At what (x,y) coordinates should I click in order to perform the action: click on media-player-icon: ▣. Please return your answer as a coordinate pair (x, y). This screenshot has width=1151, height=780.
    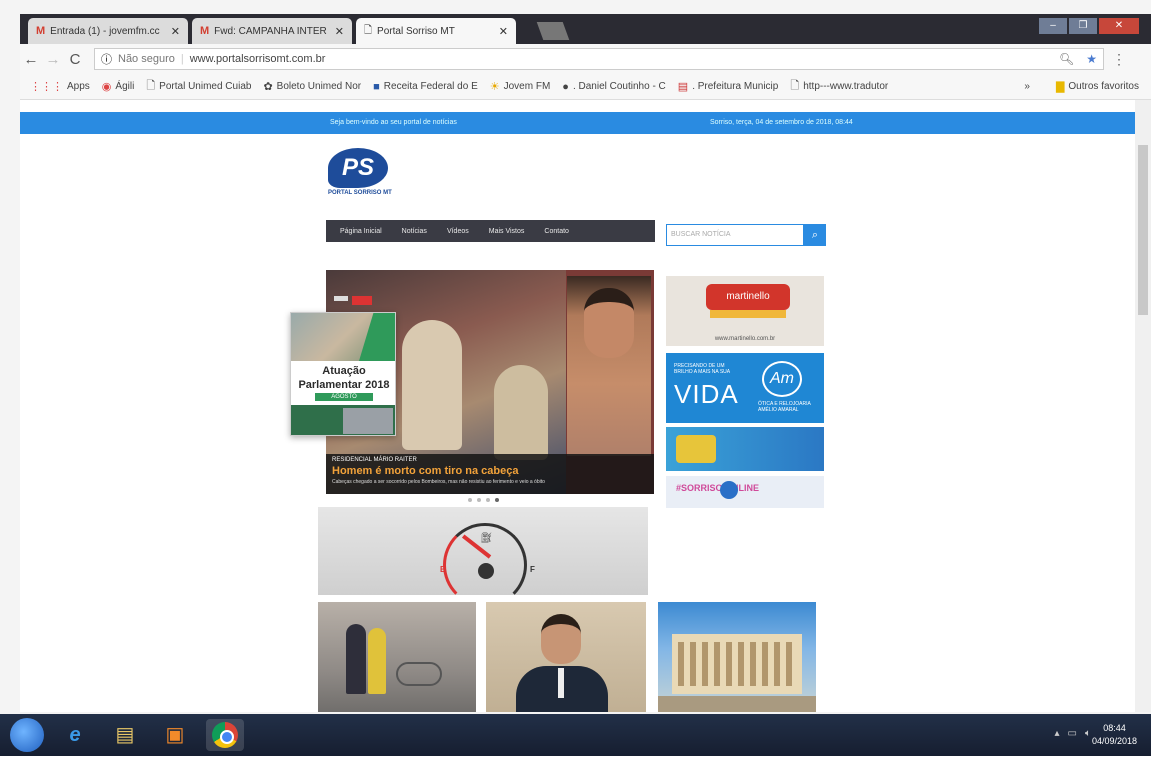
    Looking at the image, I should click on (175, 735).